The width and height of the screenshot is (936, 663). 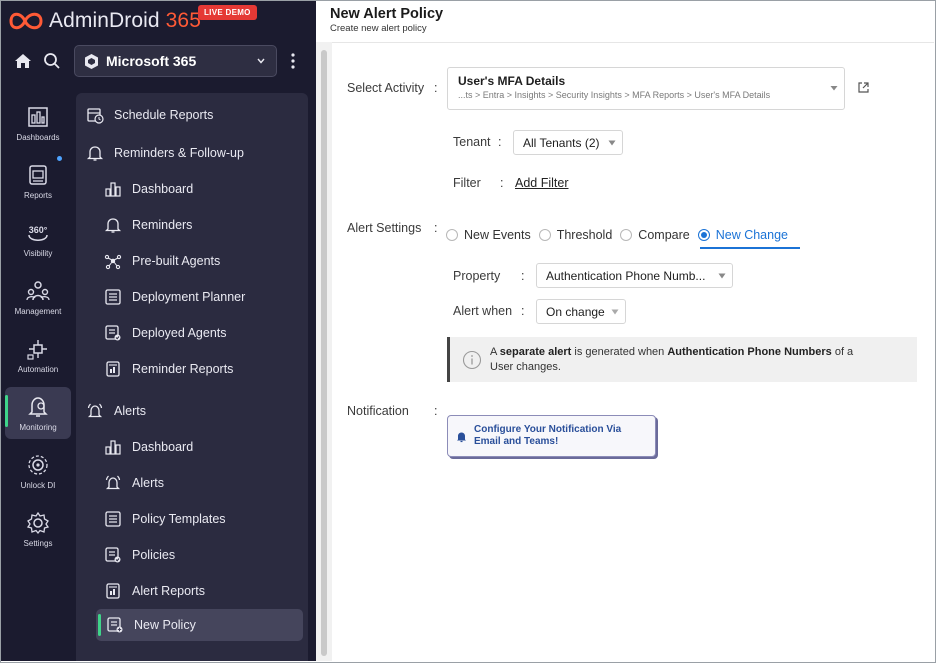 I want to click on radio-label: Compare, so click(x=664, y=235).